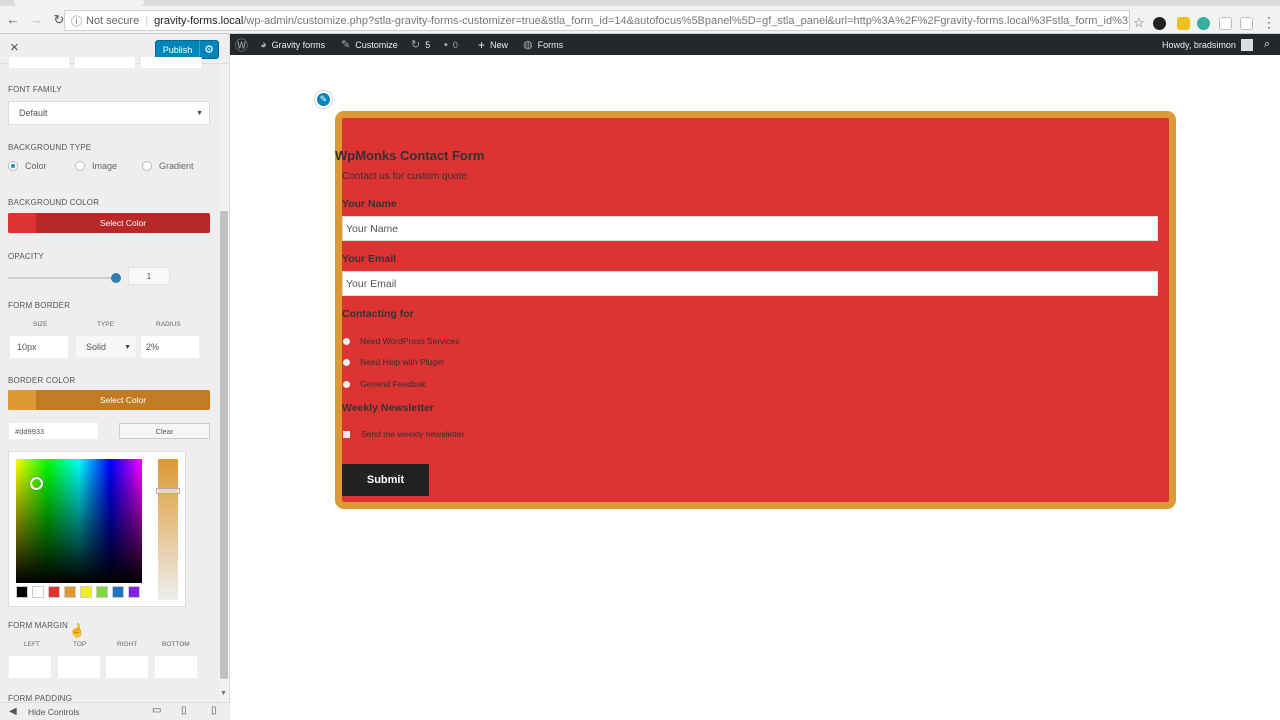 Image resolution: width=1280 pixels, height=720 pixels. What do you see at coordinates (176, 667) in the screenshot?
I see `margin-bottom-input` at bounding box center [176, 667].